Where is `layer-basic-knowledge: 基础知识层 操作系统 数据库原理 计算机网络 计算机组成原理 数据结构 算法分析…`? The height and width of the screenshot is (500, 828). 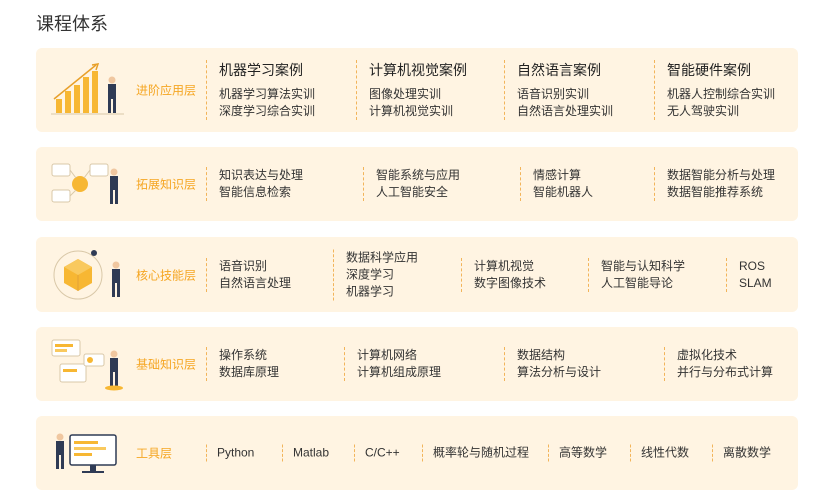 layer-basic-knowledge: 基础知识层 操作系统 数据库原理 计算机网络 计算机组成原理 数据结构 算法分析… is located at coordinates (417, 364).